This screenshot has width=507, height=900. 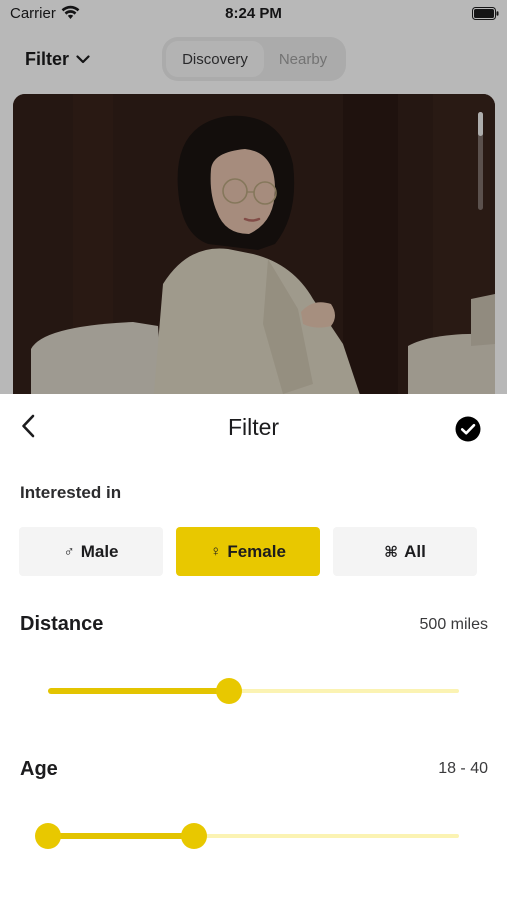 What do you see at coordinates (247, 836) in the screenshot?
I see `age-range-slider` at bounding box center [247, 836].